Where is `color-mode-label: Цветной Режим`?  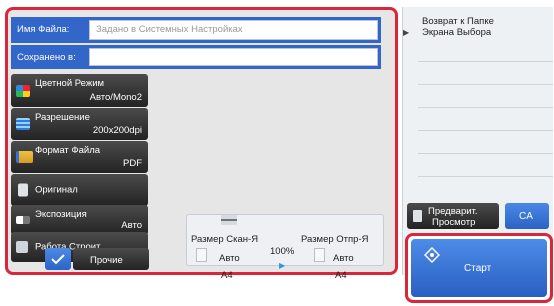 color-mode-label: Цветной Режим is located at coordinates (70, 83).